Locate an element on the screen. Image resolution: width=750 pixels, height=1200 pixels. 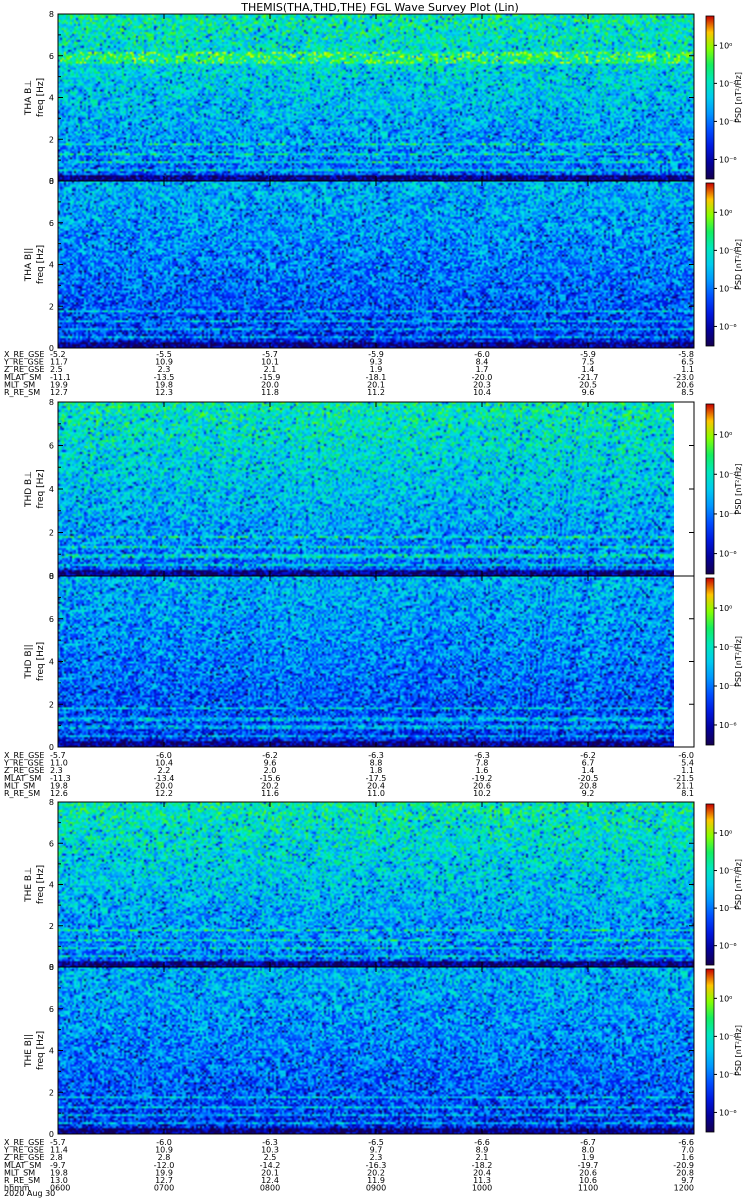
ephemeris-value: 12.3 is located at coordinates (164, 392).